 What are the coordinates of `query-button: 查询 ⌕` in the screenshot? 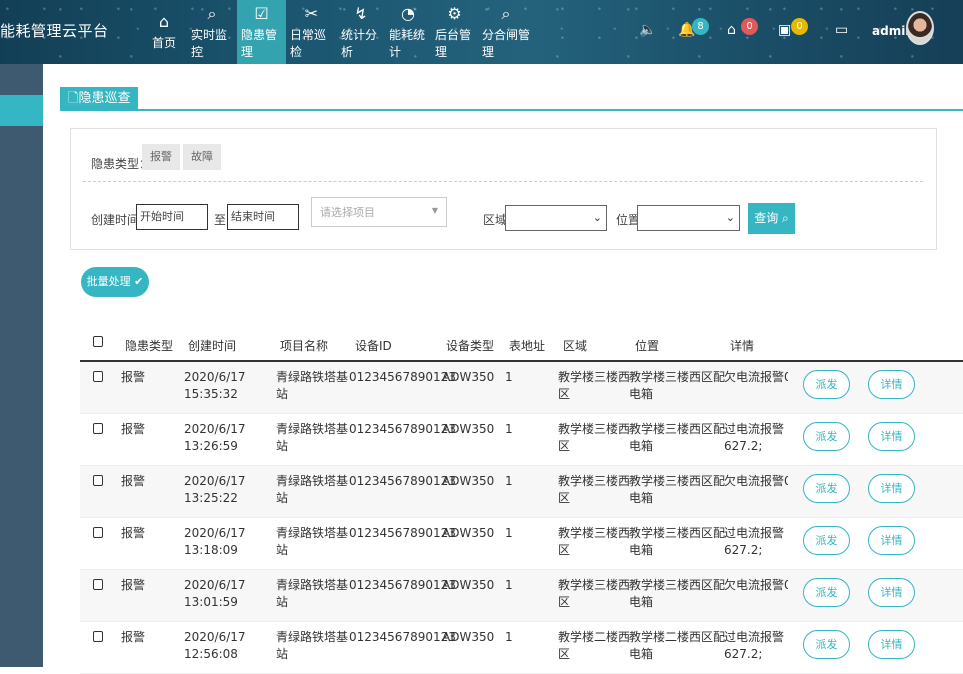 It's located at (771, 218).